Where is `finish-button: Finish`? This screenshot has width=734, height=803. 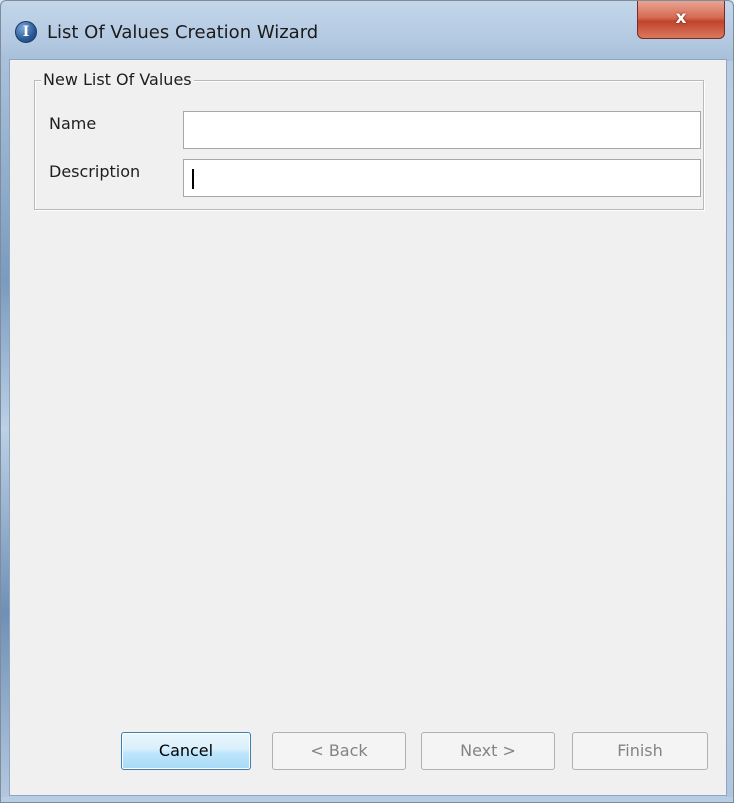
finish-button: Finish is located at coordinates (640, 751).